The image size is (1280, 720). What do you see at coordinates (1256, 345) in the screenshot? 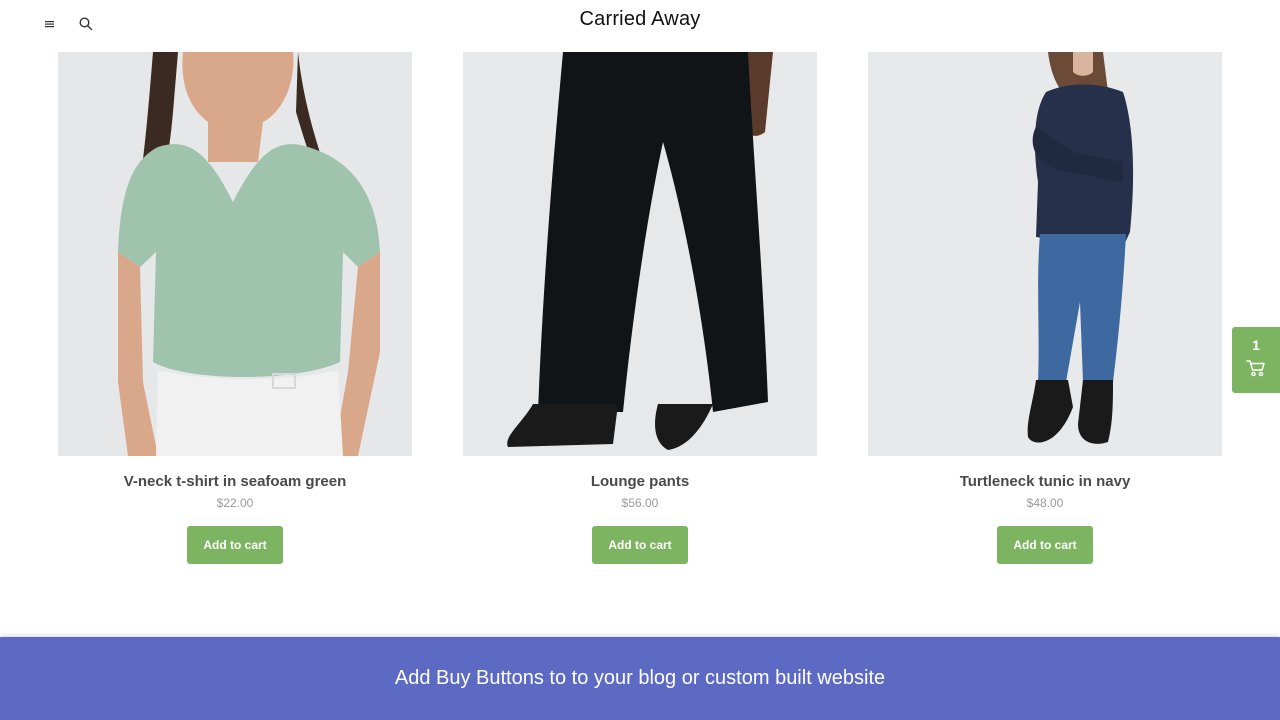
I see `cart-count-badge: 1` at bounding box center [1256, 345].